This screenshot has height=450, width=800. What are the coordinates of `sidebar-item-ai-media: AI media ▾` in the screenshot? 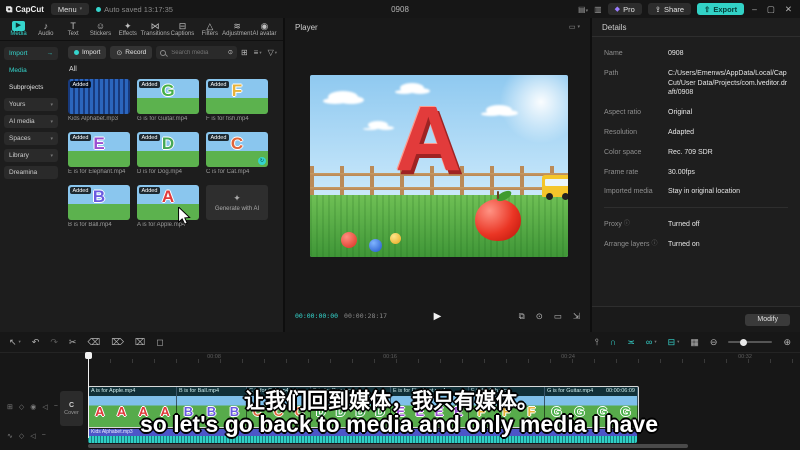 It's located at (31, 121).